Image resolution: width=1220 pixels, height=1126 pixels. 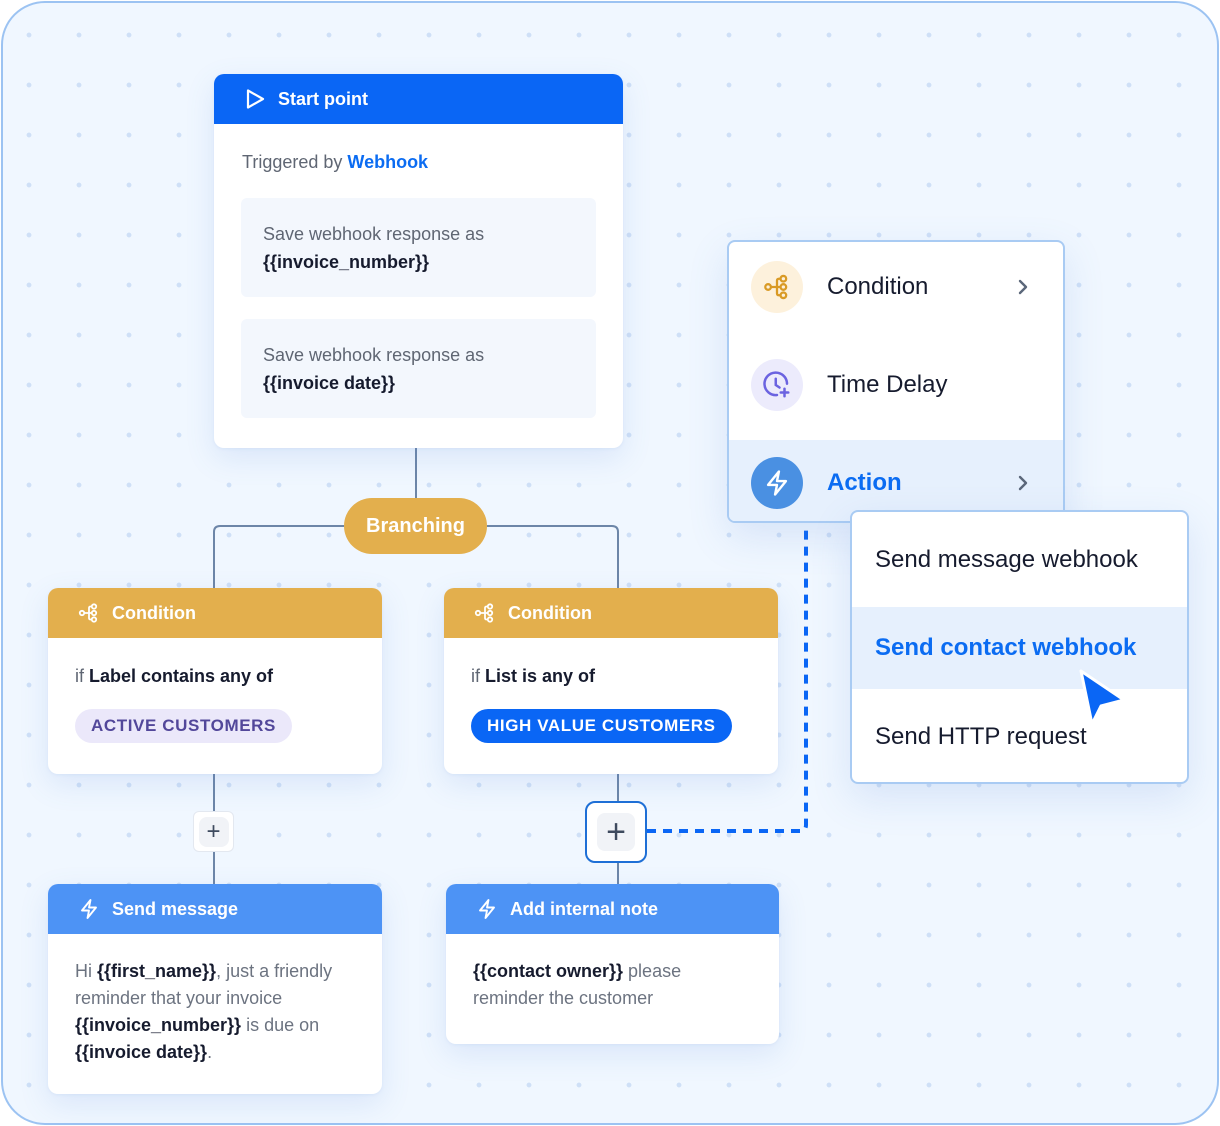 I want to click on action-header: Add internal note, so click(x=612, y=909).